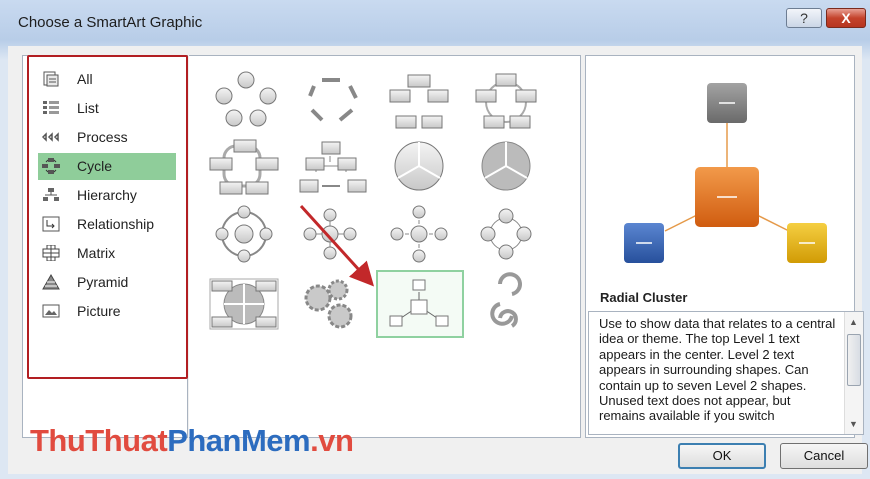 The image size is (870, 479). What do you see at coordinates (246, 99) in the screenshot?
I see `layout-basic-cycle` at bounding box center [246, 99].